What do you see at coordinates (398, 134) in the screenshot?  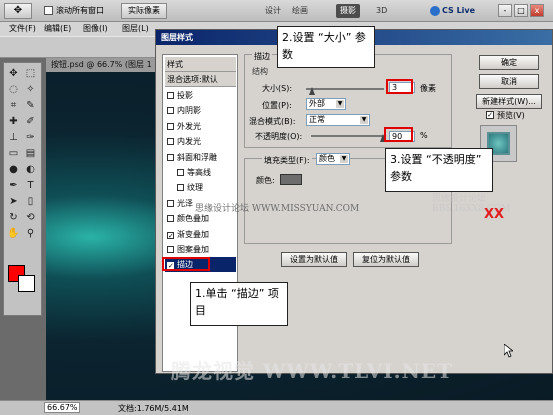 I see `opacity-highlight-box` at bounding box center [398, 134].